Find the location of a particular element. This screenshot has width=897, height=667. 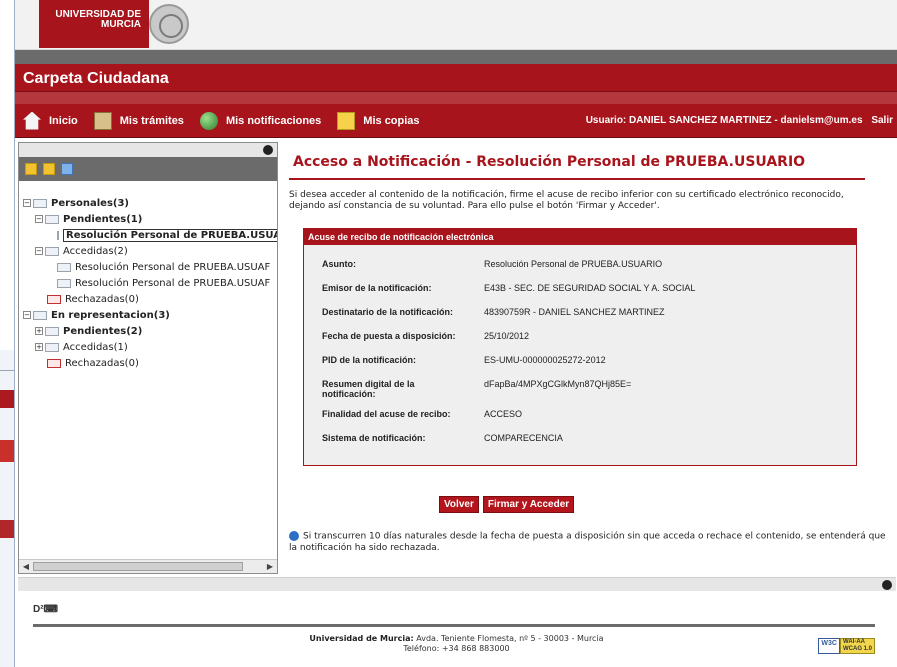

documents-icon is located at coordinates (102, 120).